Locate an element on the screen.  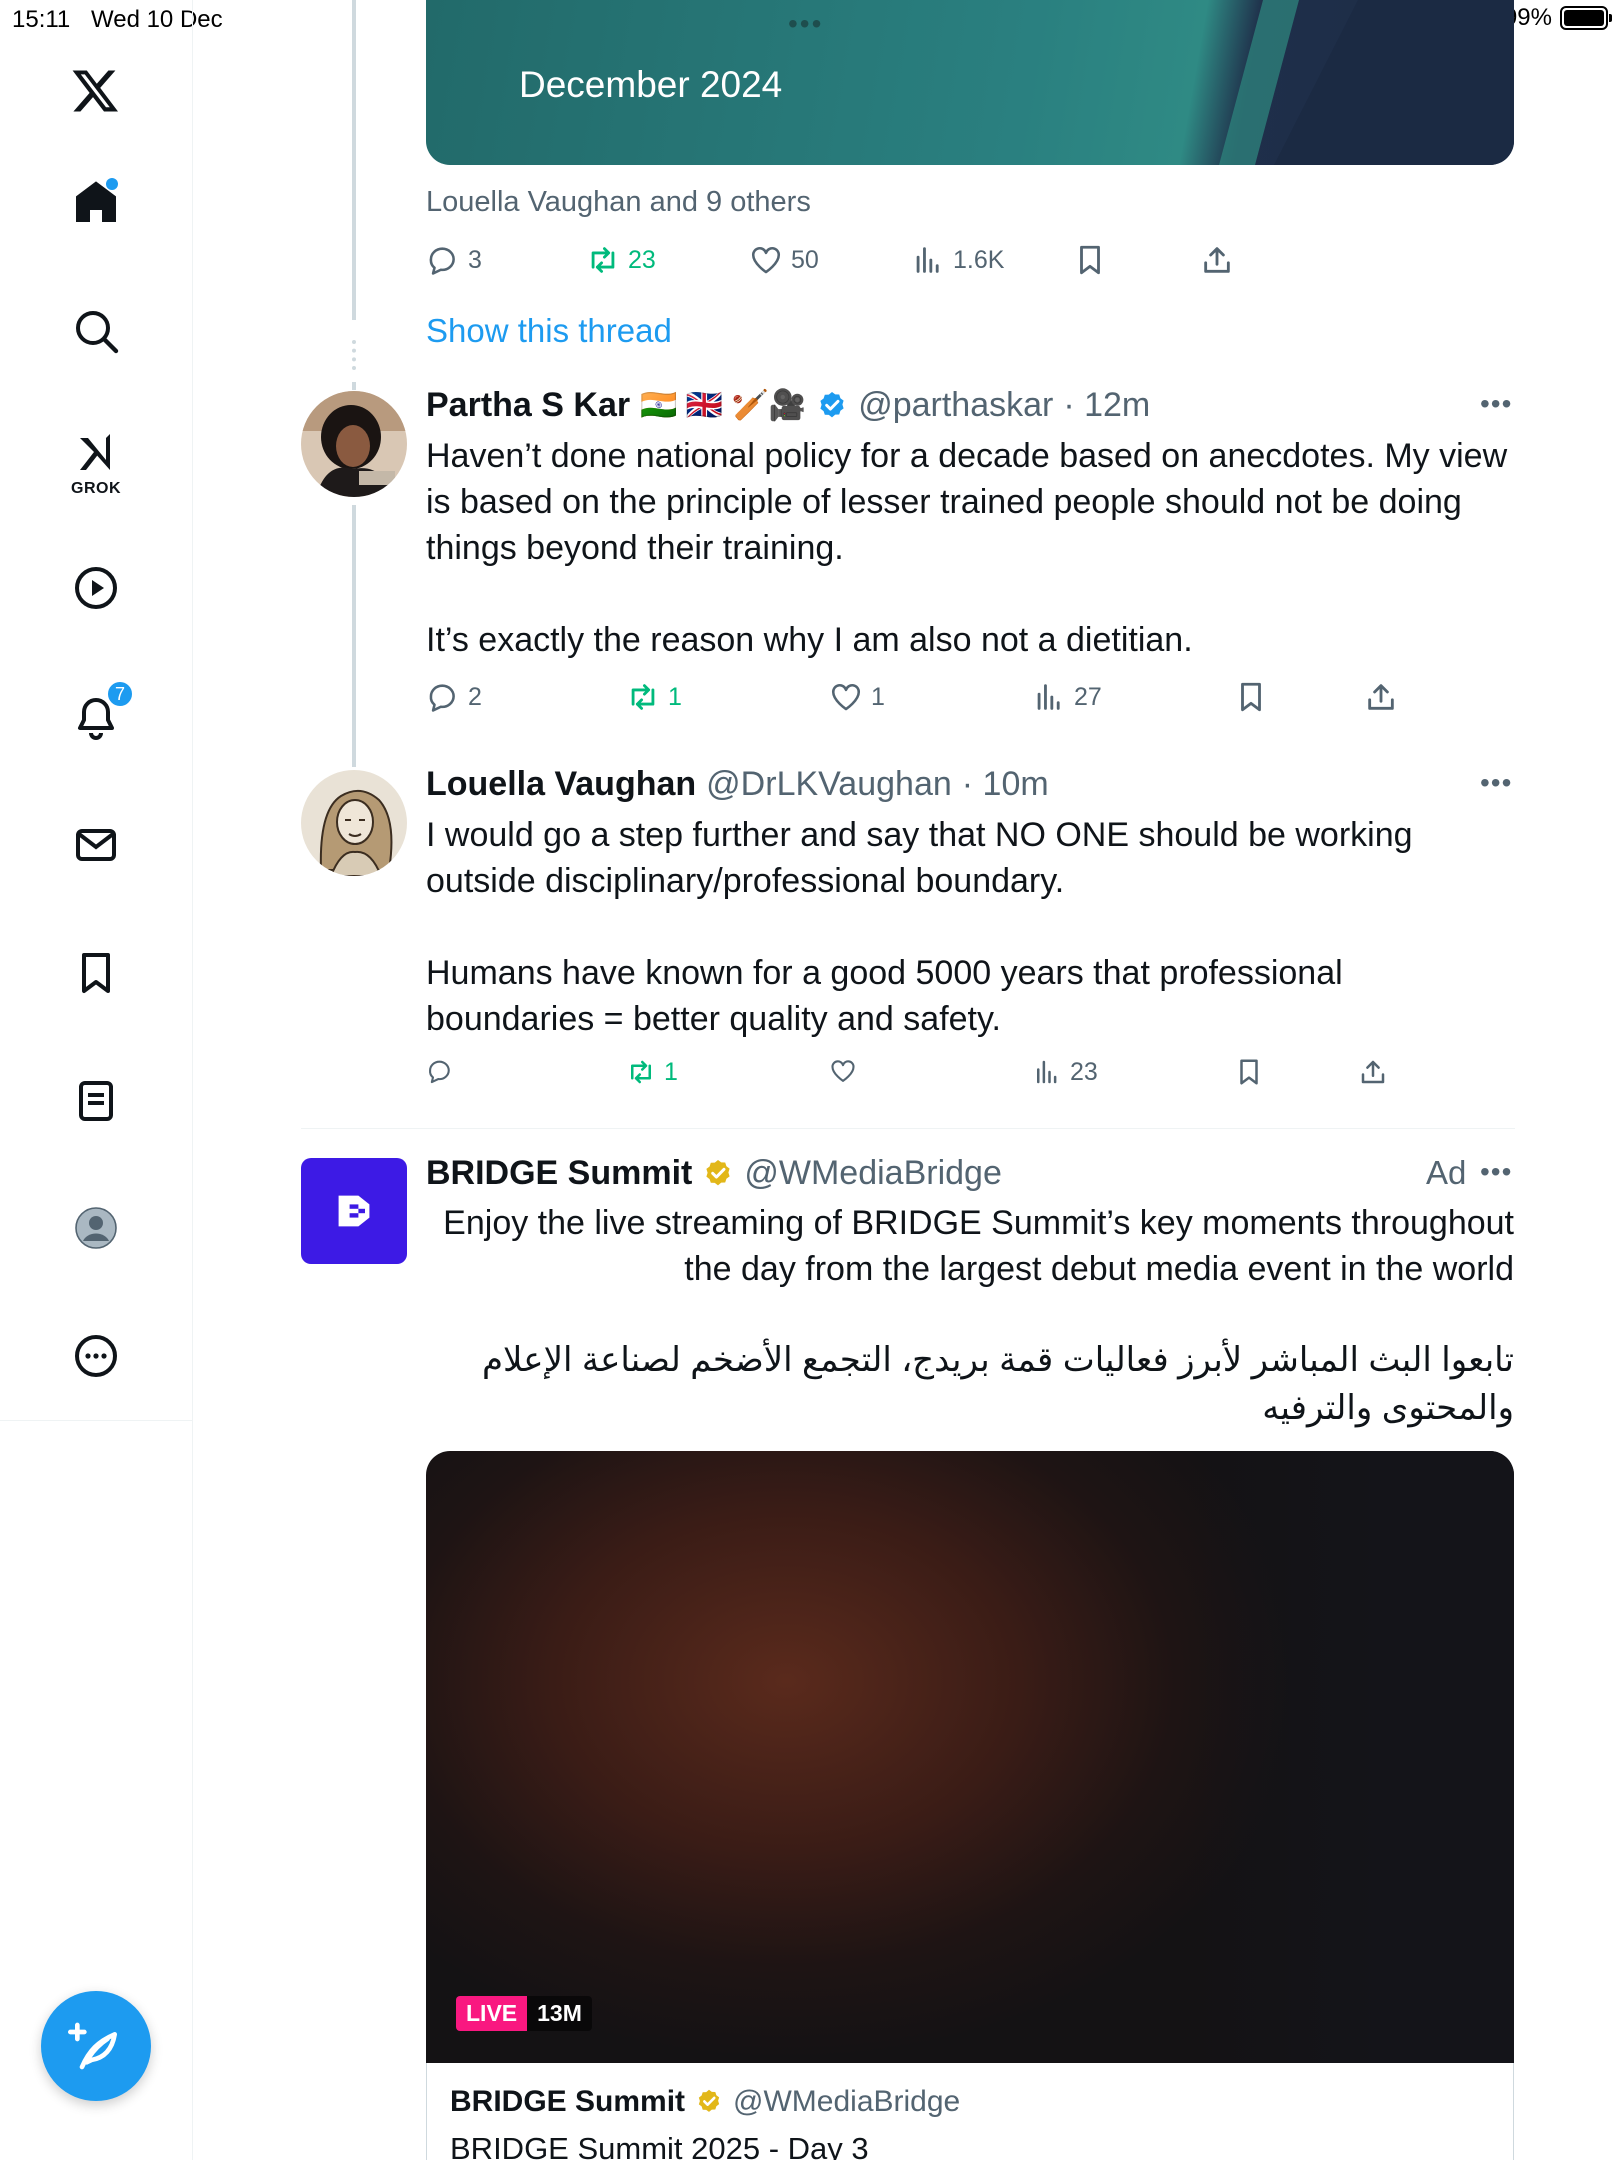
tweet-time: · 10m is located at coordinates (1005, 784).